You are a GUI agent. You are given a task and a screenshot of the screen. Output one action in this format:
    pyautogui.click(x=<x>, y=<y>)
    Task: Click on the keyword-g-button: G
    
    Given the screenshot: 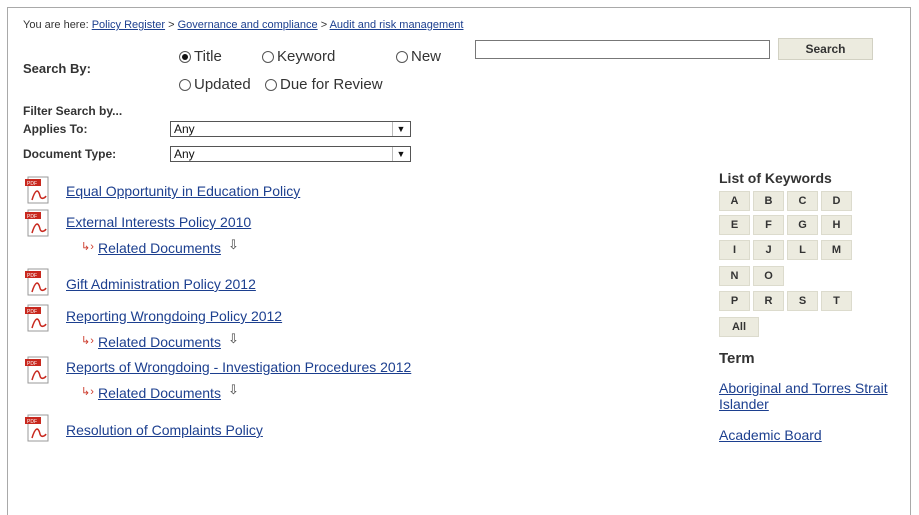 What is the action you would take?
    pyautogui.click(x=802, y=225)
    